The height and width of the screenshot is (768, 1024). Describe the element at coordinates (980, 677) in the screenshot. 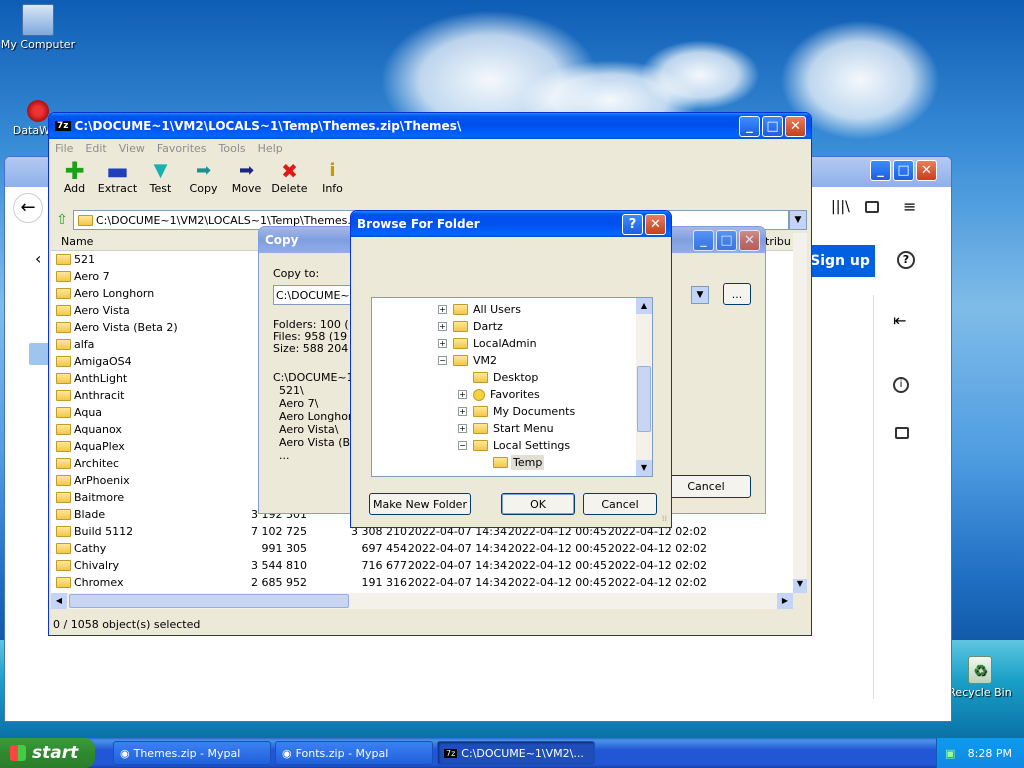

I see `desktop-icon-recycle-bin: ♻ Recycle Bin` at that location.